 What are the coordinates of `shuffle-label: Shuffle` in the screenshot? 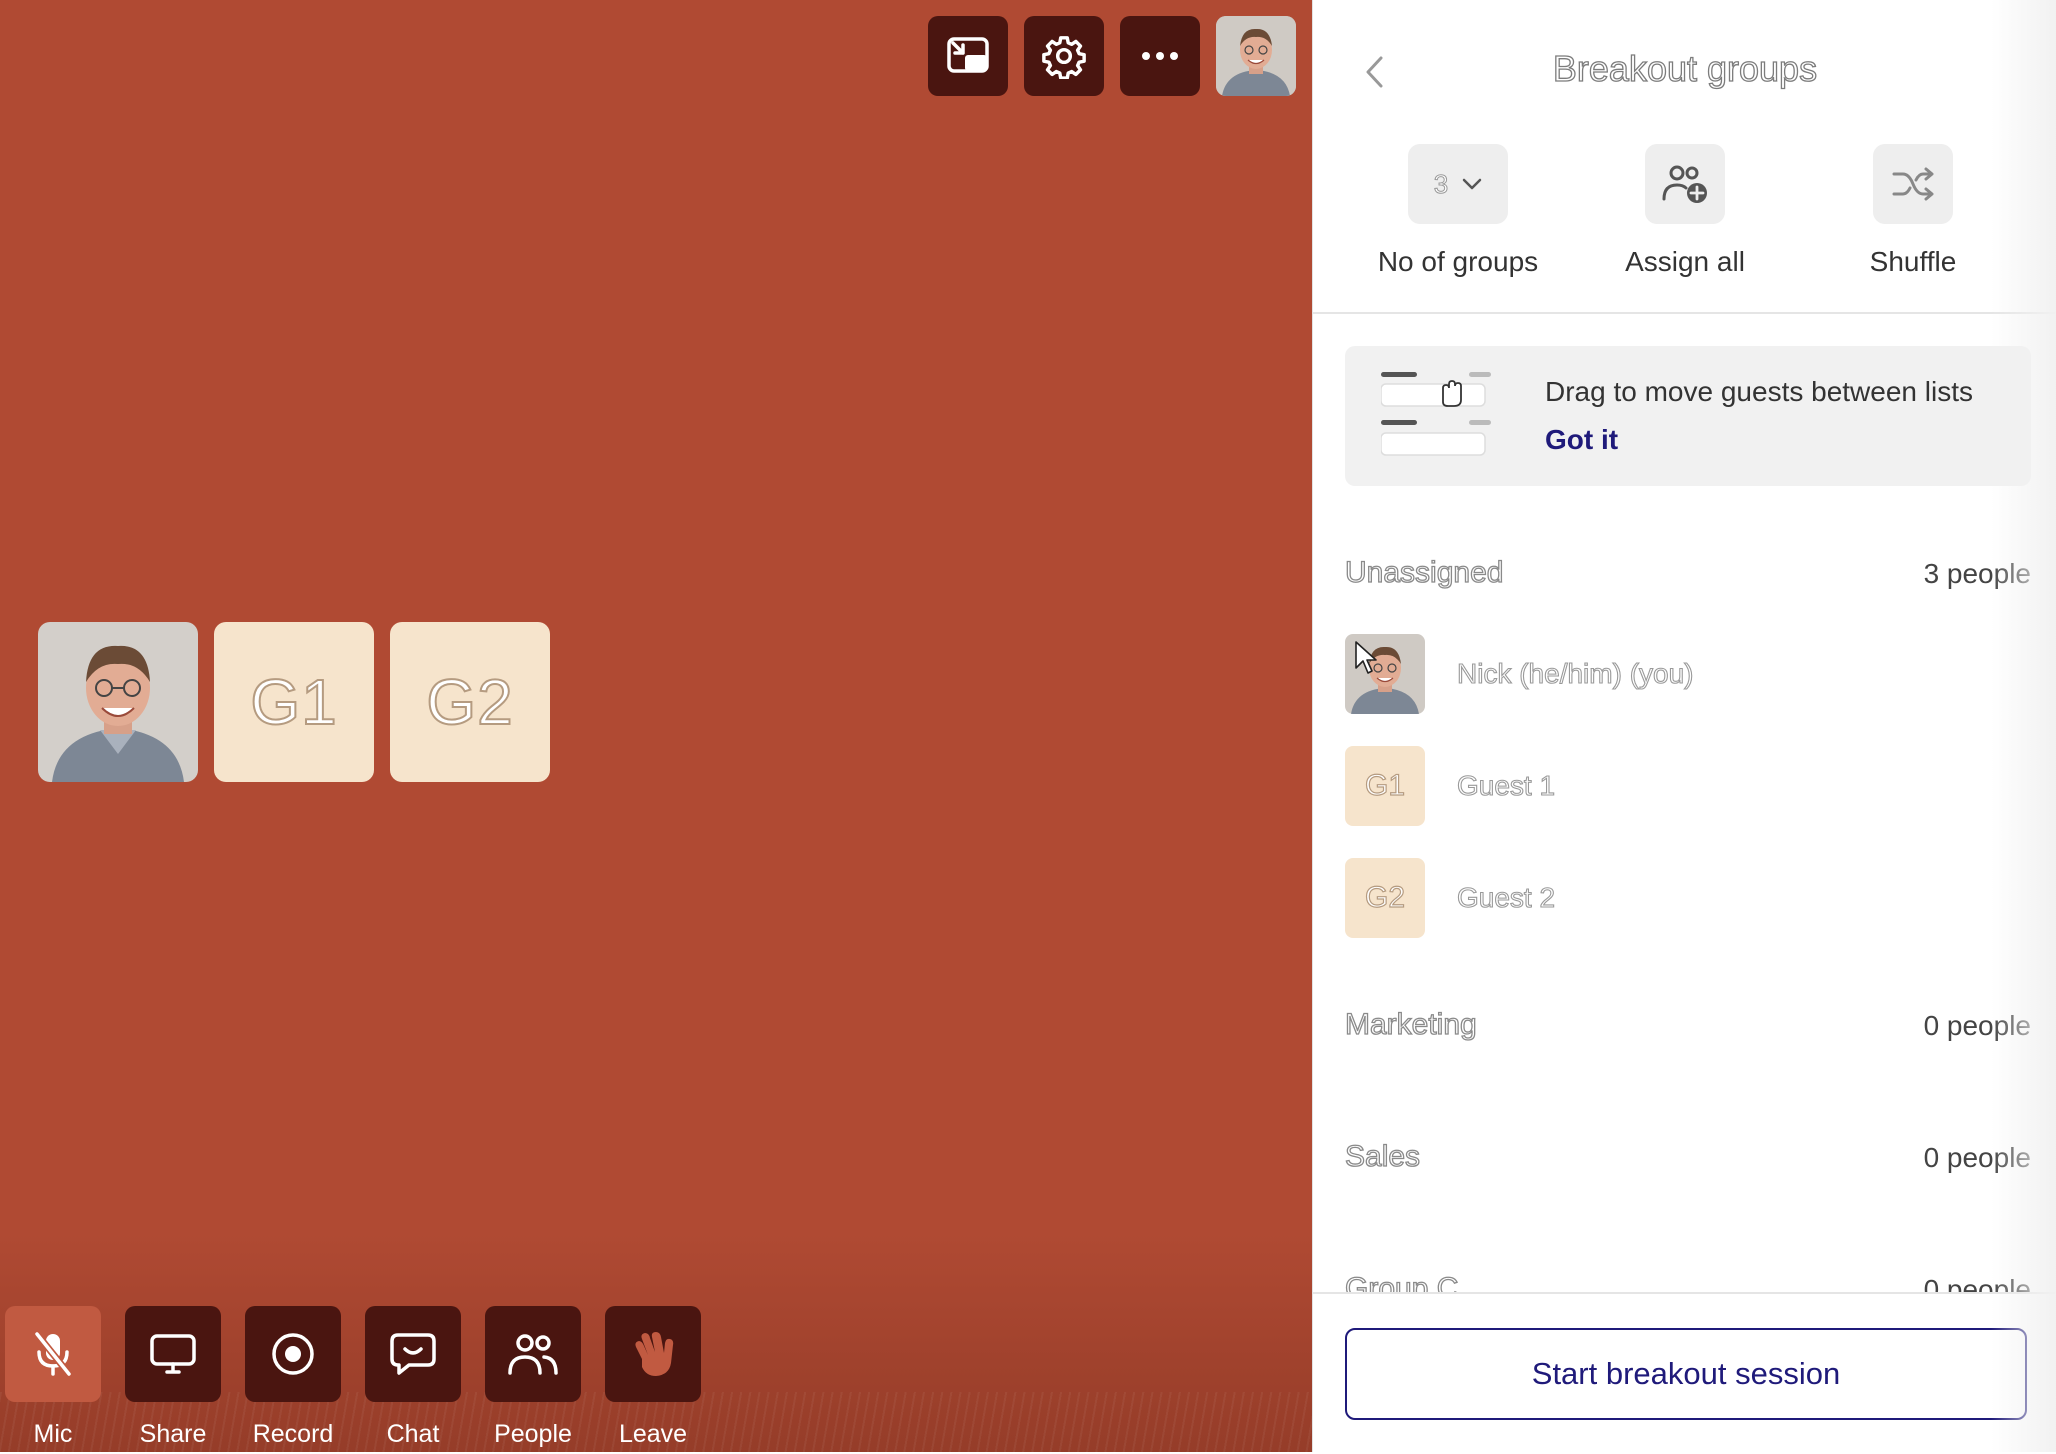 It's located at (1913, 261).